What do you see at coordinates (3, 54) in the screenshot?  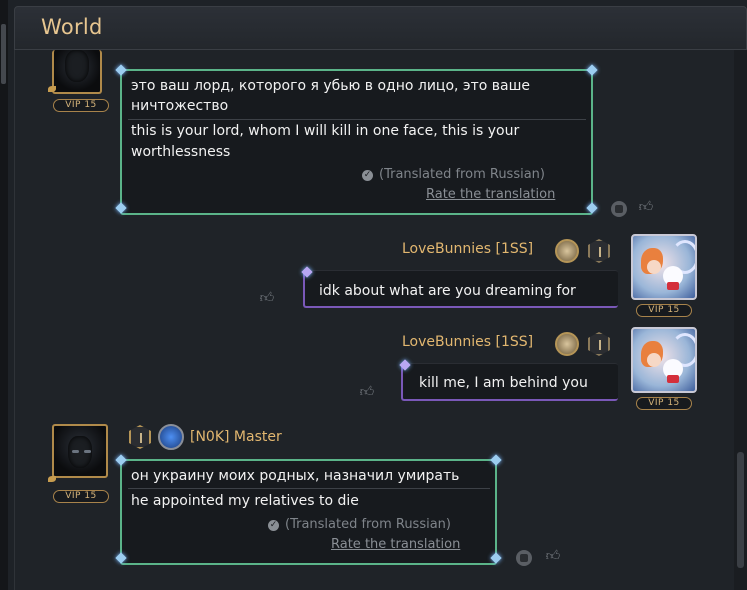 I see `left-scroll-thumb` at bounding box center [3, 54].